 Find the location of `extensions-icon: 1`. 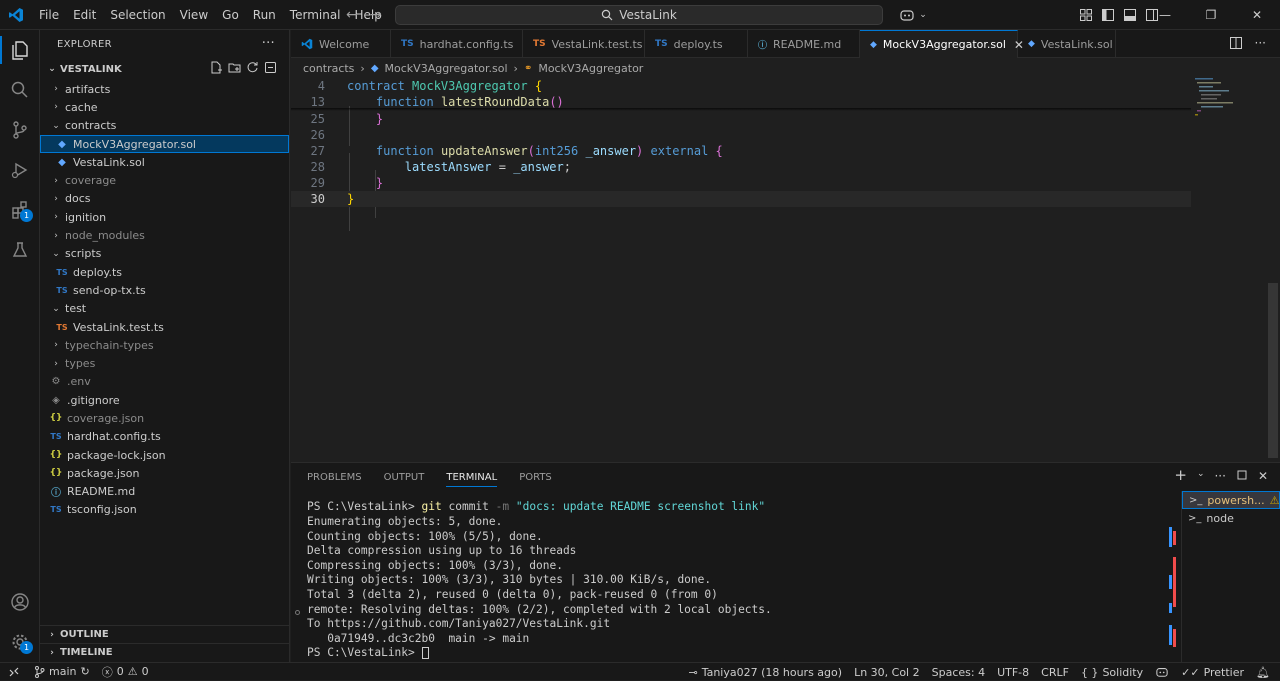

extensions-icon: 1 is located at coordinates (20, 210).